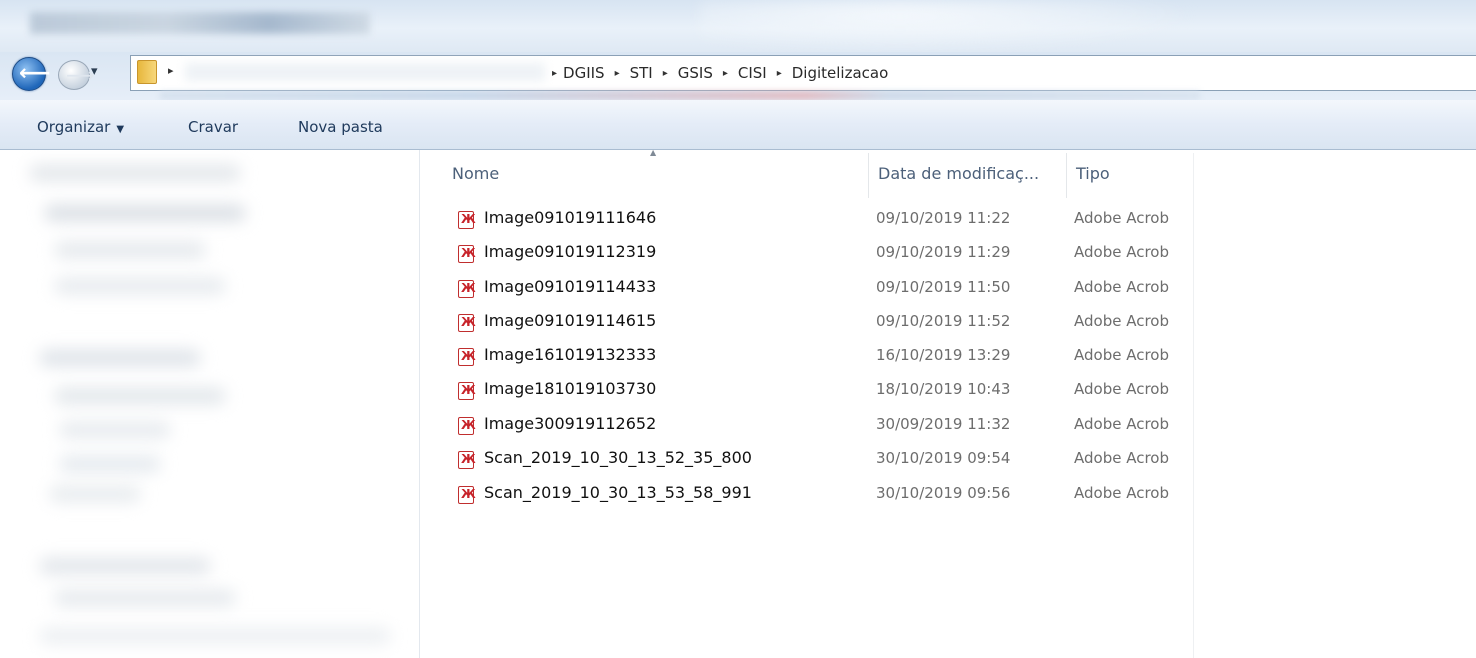 The width and height of the screenshot is (1476, 658). What do you see at coordinates (943, 424) in the screenshot?
I see `file-date: 30/09/2019 11:32` at bounding box center [943, 424].